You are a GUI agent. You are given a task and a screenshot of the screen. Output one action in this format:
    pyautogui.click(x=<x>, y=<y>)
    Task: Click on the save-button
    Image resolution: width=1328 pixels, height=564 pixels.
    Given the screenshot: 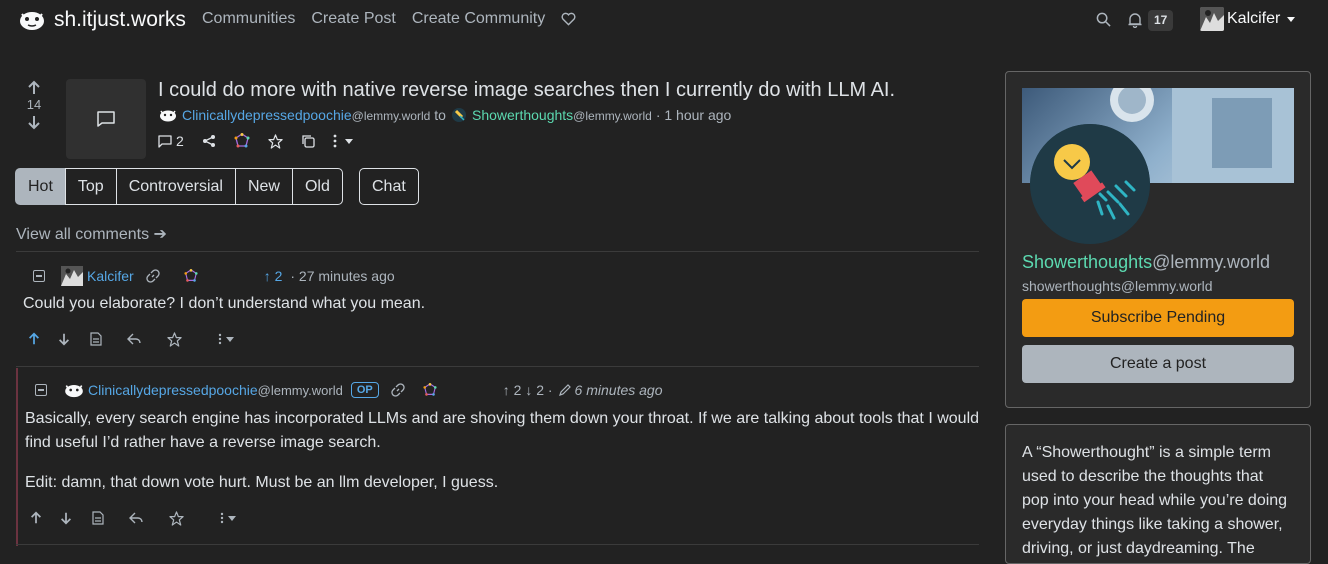 What is the action you would take?
    pyautogui.click(x=275, y=141)
    